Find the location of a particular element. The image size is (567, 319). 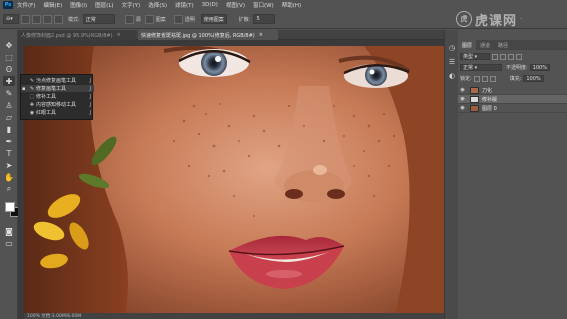

flyout-item-label: 修复画笔工具 is located at coordinates (51, 89).